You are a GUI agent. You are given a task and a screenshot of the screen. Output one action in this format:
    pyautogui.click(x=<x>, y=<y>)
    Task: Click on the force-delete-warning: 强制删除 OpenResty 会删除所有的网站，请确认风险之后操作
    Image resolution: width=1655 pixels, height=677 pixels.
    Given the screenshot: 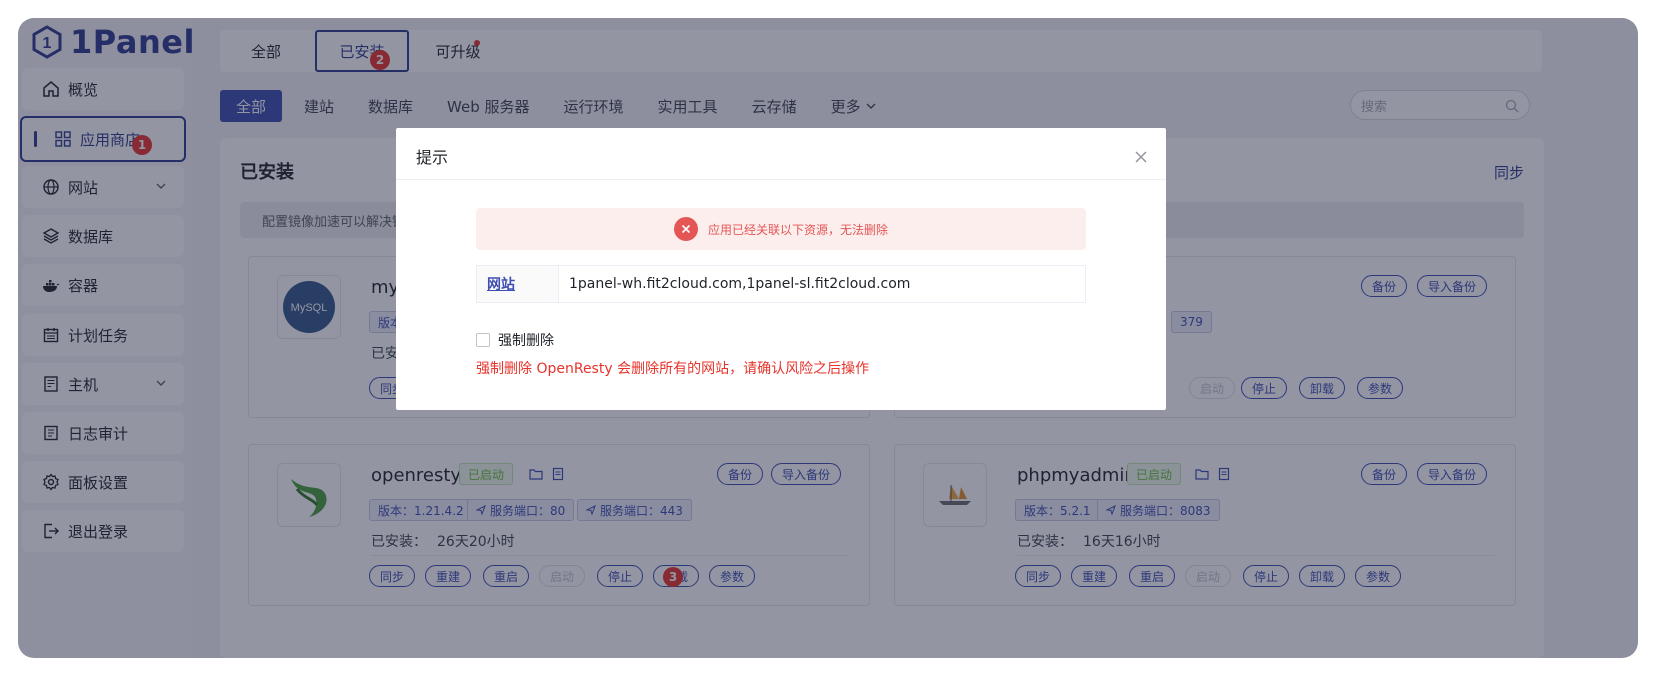 What is the action you would take?
    pyautogui.click(x=673, y=369)
    